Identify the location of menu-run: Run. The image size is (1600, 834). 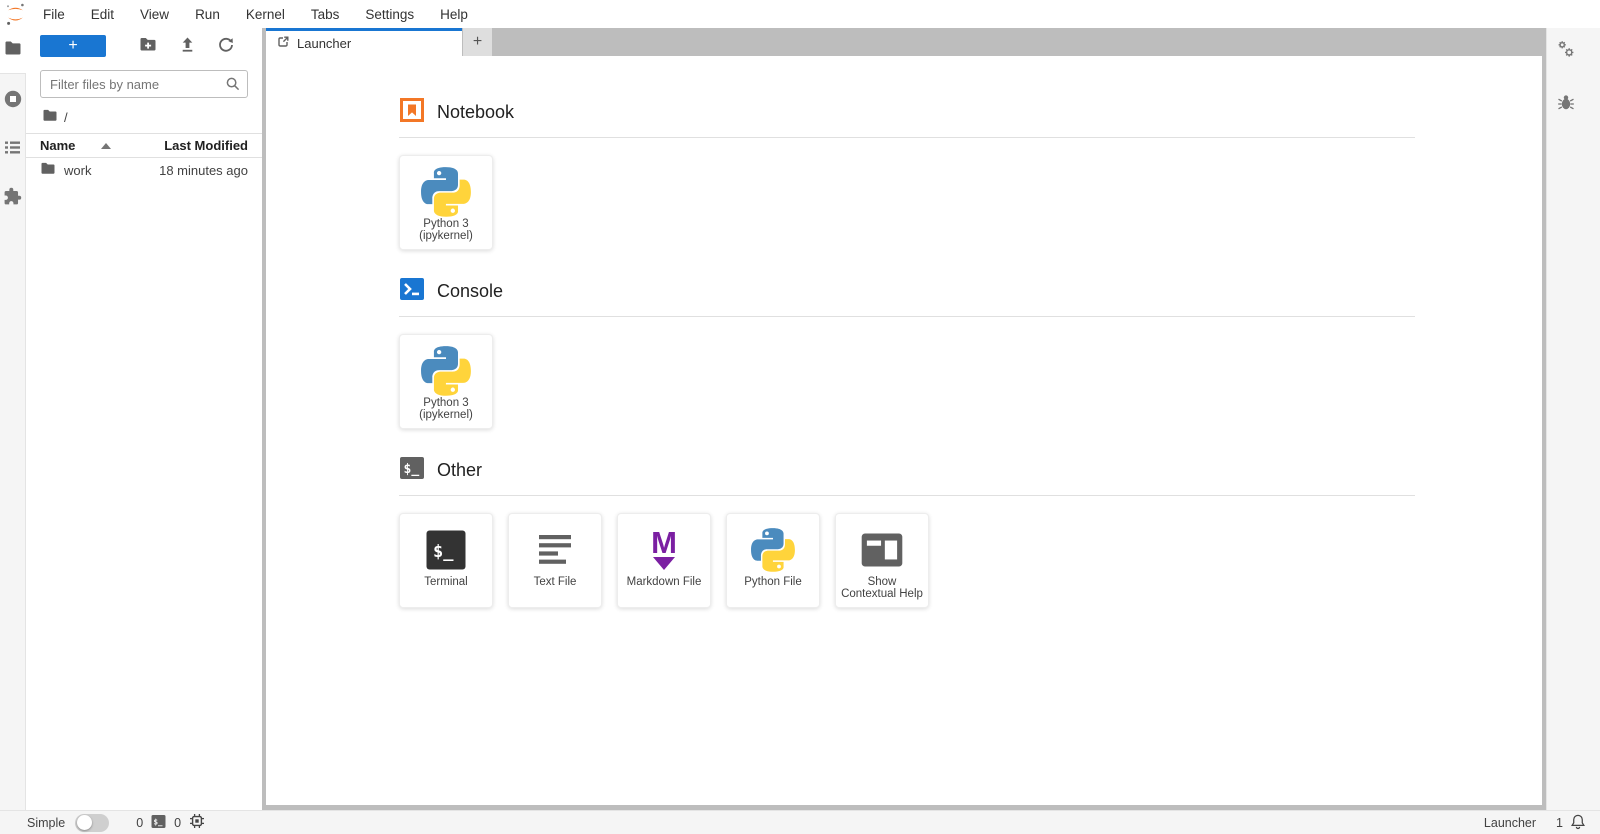
(207, 14).